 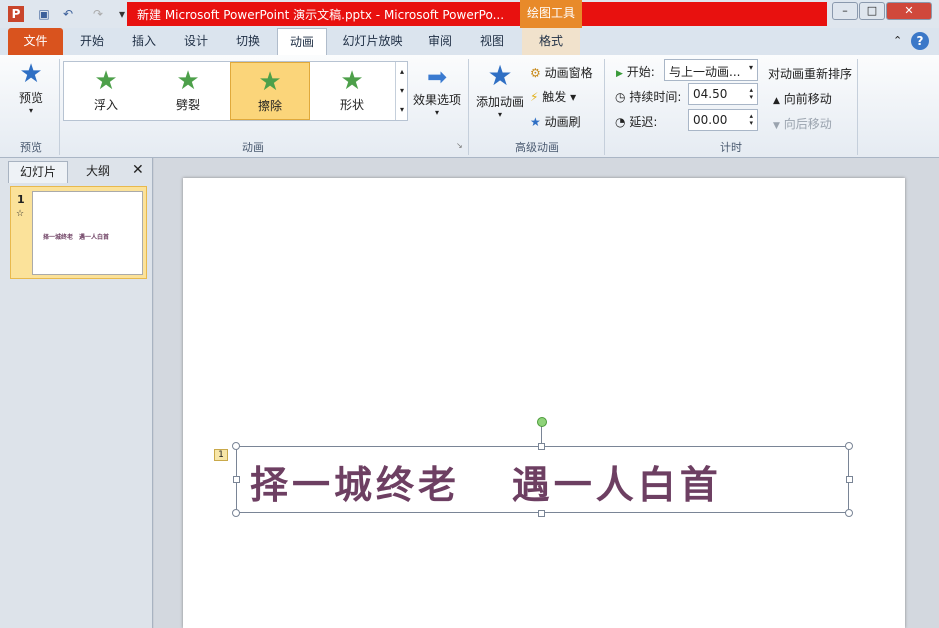 I want to click on slides-panel: 幻灯片 大纲 ✕ 1 ☆ 择一城终老 遇一人白首, so click(x=76, y=393).